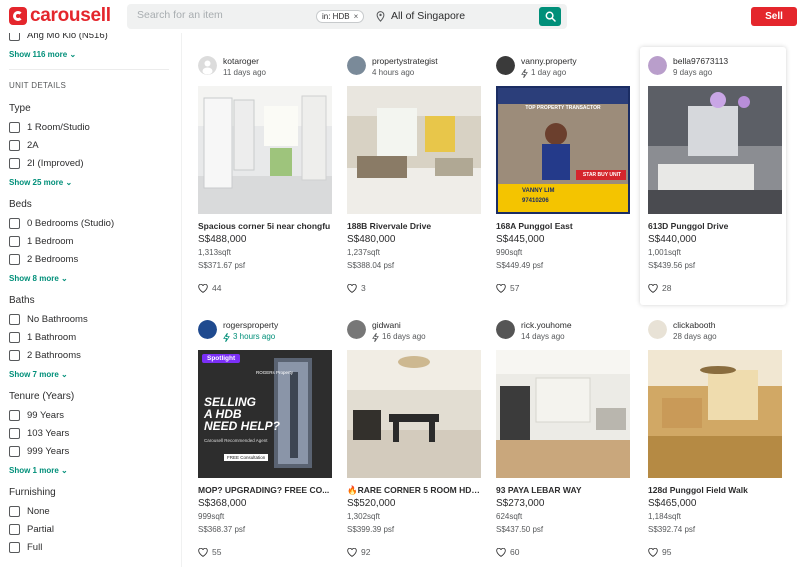 The image size is (800, 567). What do you see at coordinates (38, 470) in the screenshot?
I see `show-more-link: Show 1 more ⌄` at bounding box center [38, 470].